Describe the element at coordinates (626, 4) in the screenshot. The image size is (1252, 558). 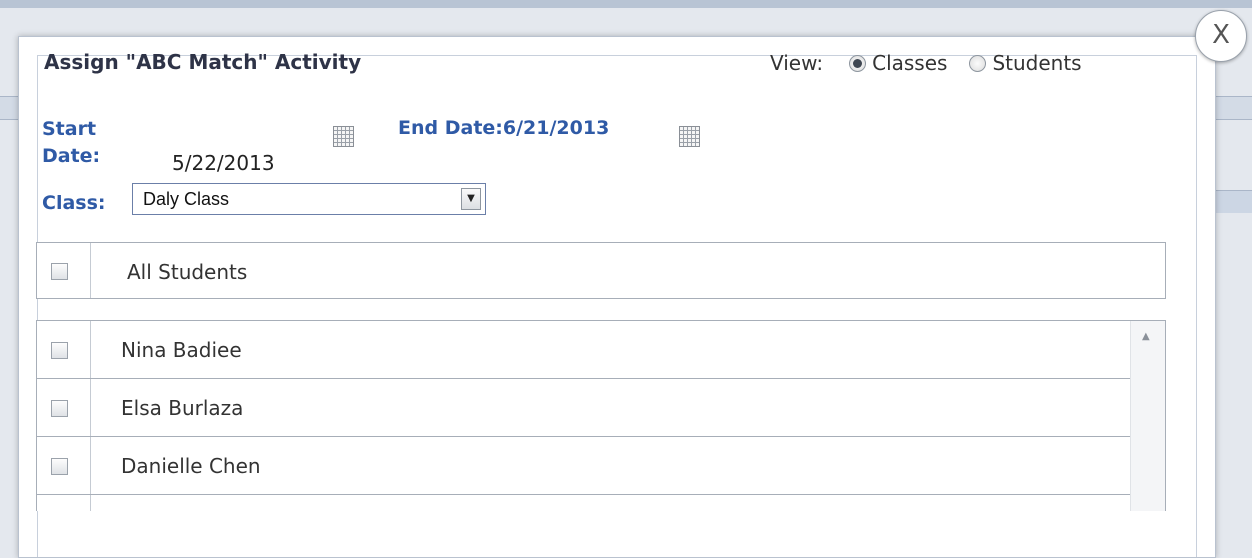
I see `background-top-bar` at that location.